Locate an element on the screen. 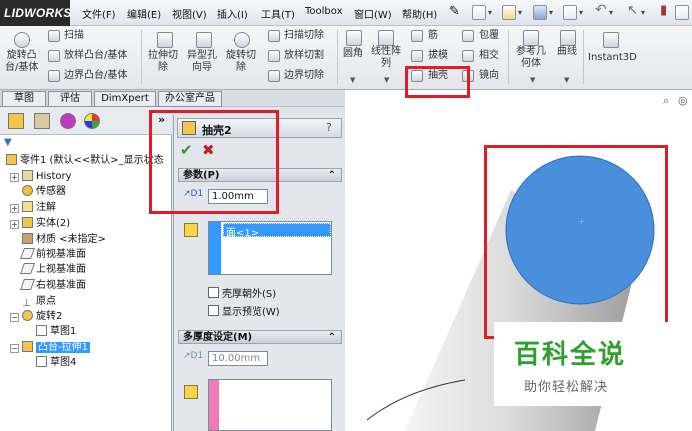  rib-button: 筋 is located at coordinates (433, 36).